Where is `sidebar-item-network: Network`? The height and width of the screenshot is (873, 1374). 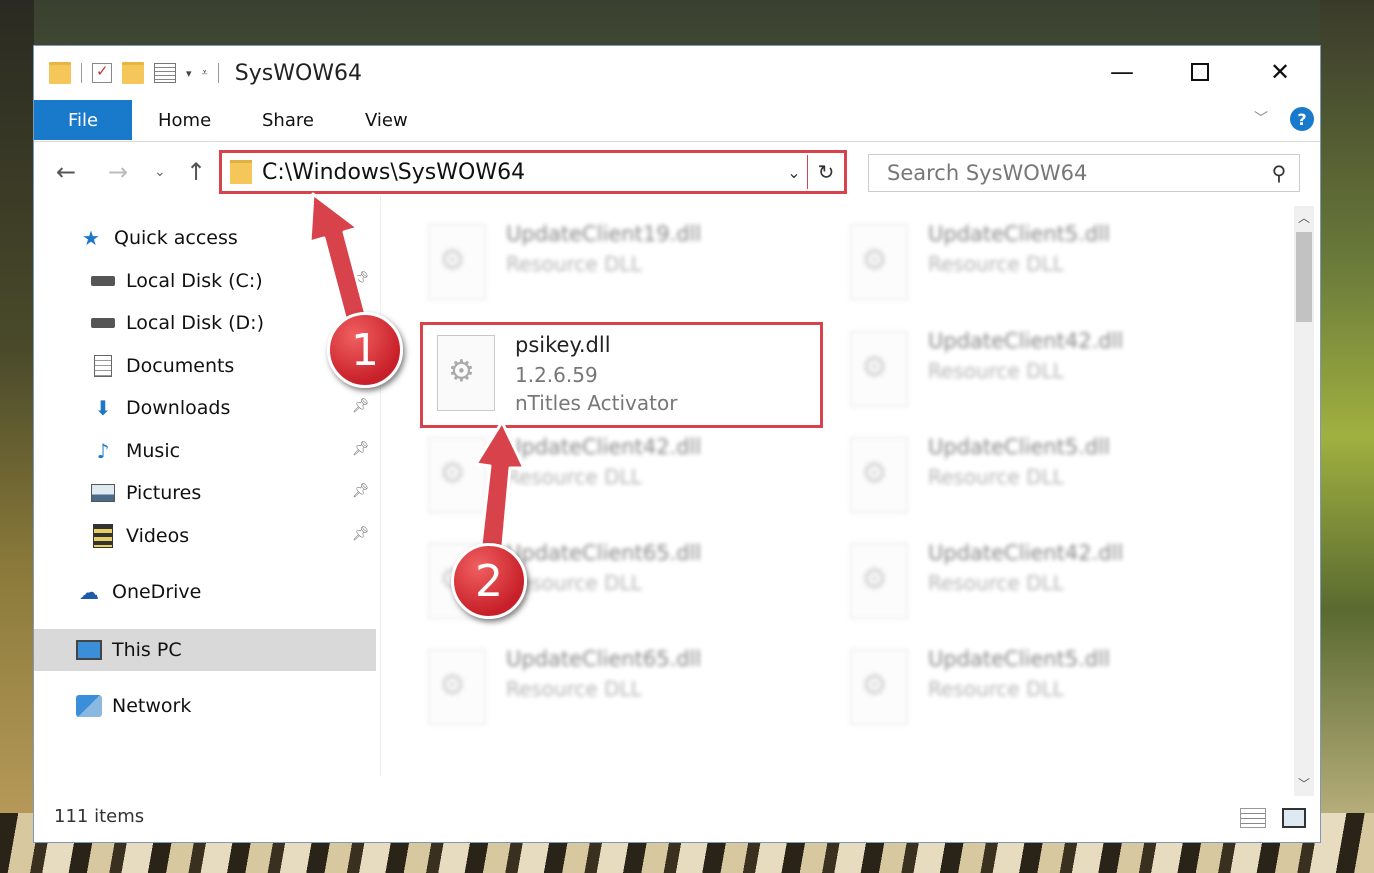
sidebar-item-network: Network is located at coordinates (133, 706).